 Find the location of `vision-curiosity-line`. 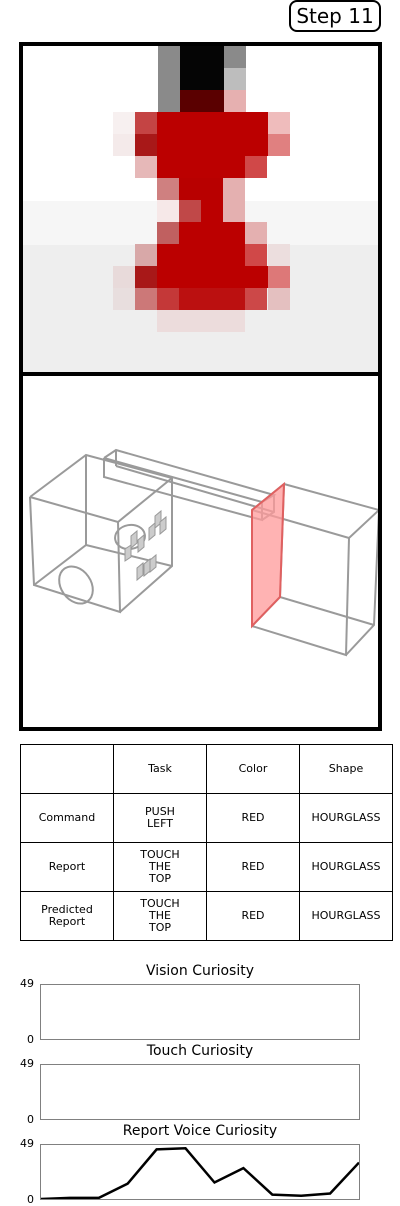

vision-curiosity-line is located at coordinates (200, 1012).